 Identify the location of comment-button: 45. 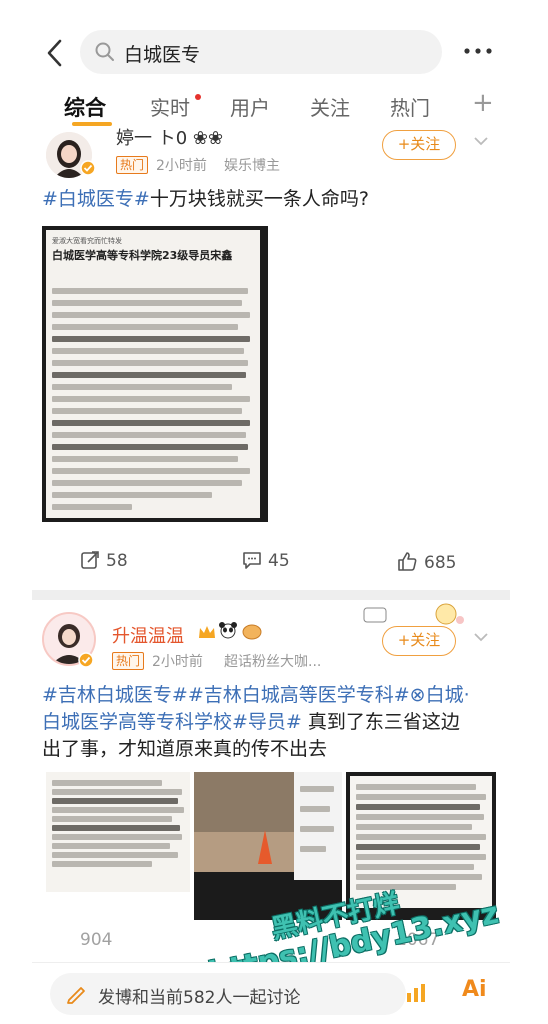
(266, 560).